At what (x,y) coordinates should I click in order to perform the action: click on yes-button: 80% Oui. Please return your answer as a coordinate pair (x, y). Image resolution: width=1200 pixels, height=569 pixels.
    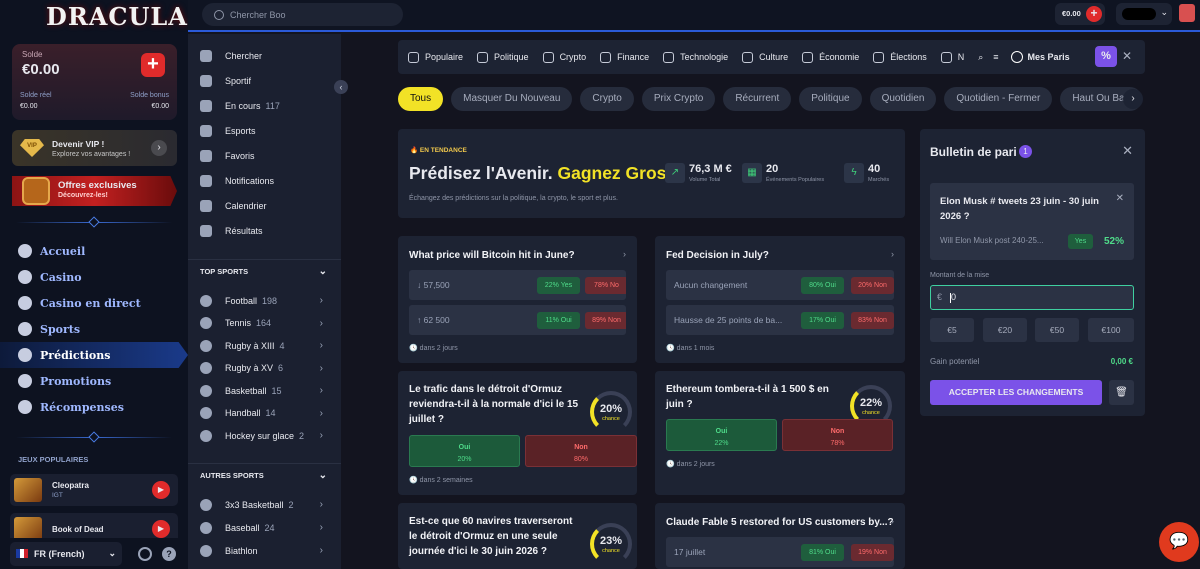
    Looking at the image, I should click on (822, 285).